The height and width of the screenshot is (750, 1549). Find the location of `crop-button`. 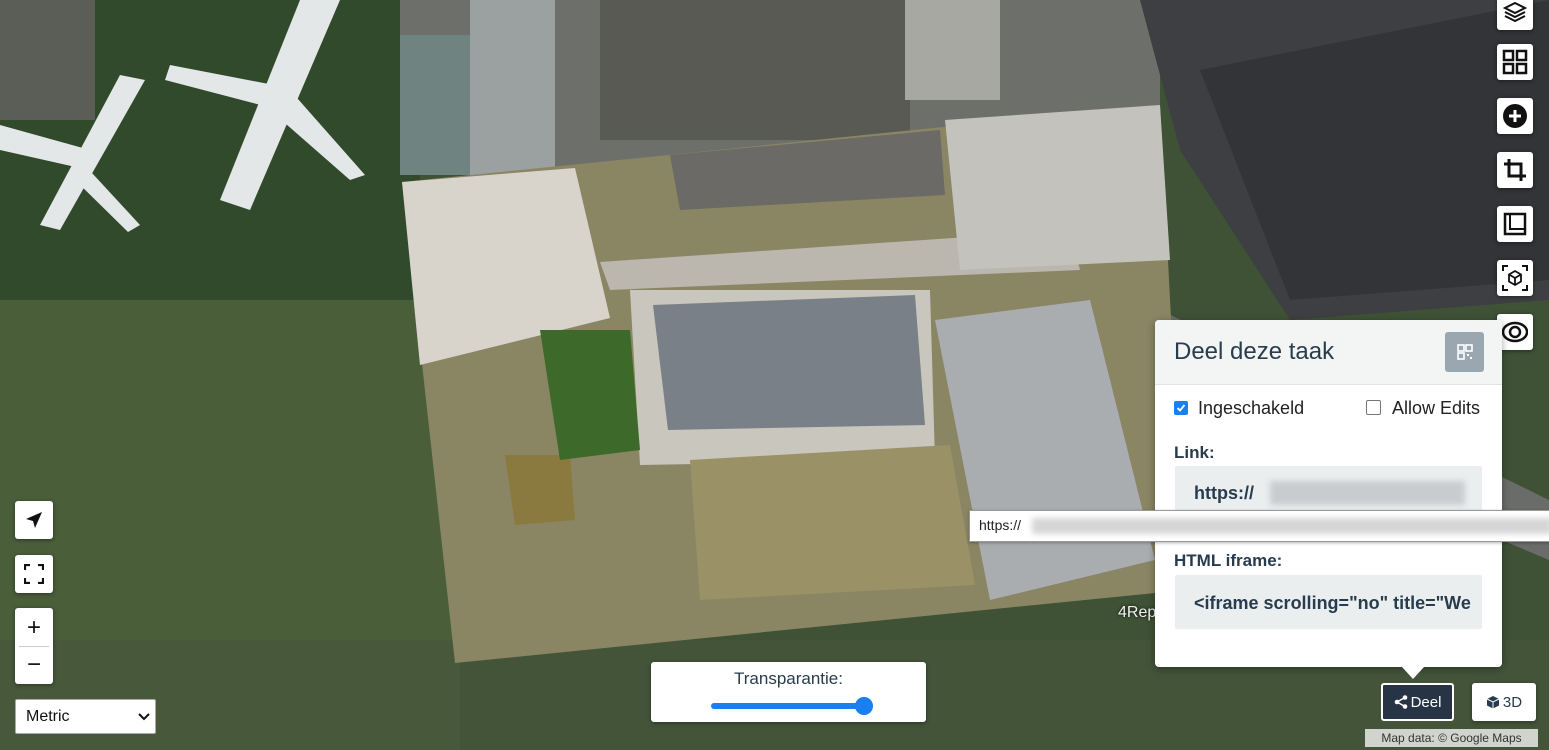

crop-button is located at coordinates (1515, 170).